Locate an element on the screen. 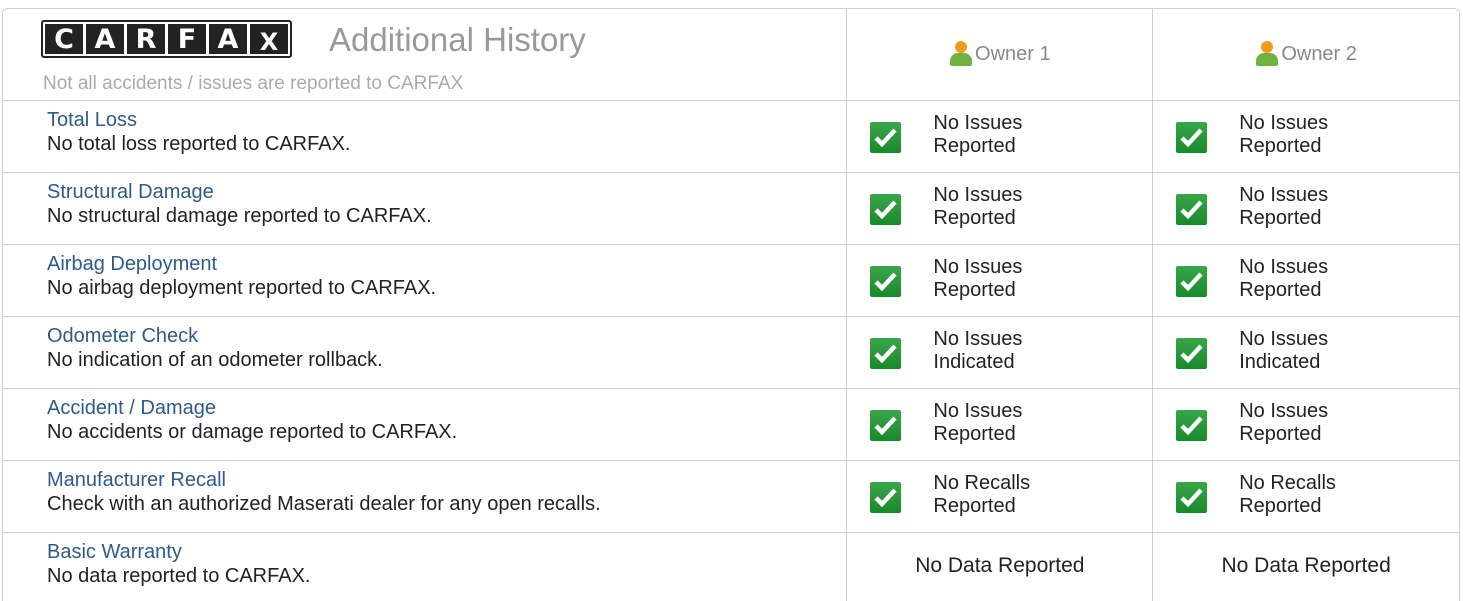 This screenshot has height=601, width=1463. logo-letter: R is located at coordinates (146, 39).